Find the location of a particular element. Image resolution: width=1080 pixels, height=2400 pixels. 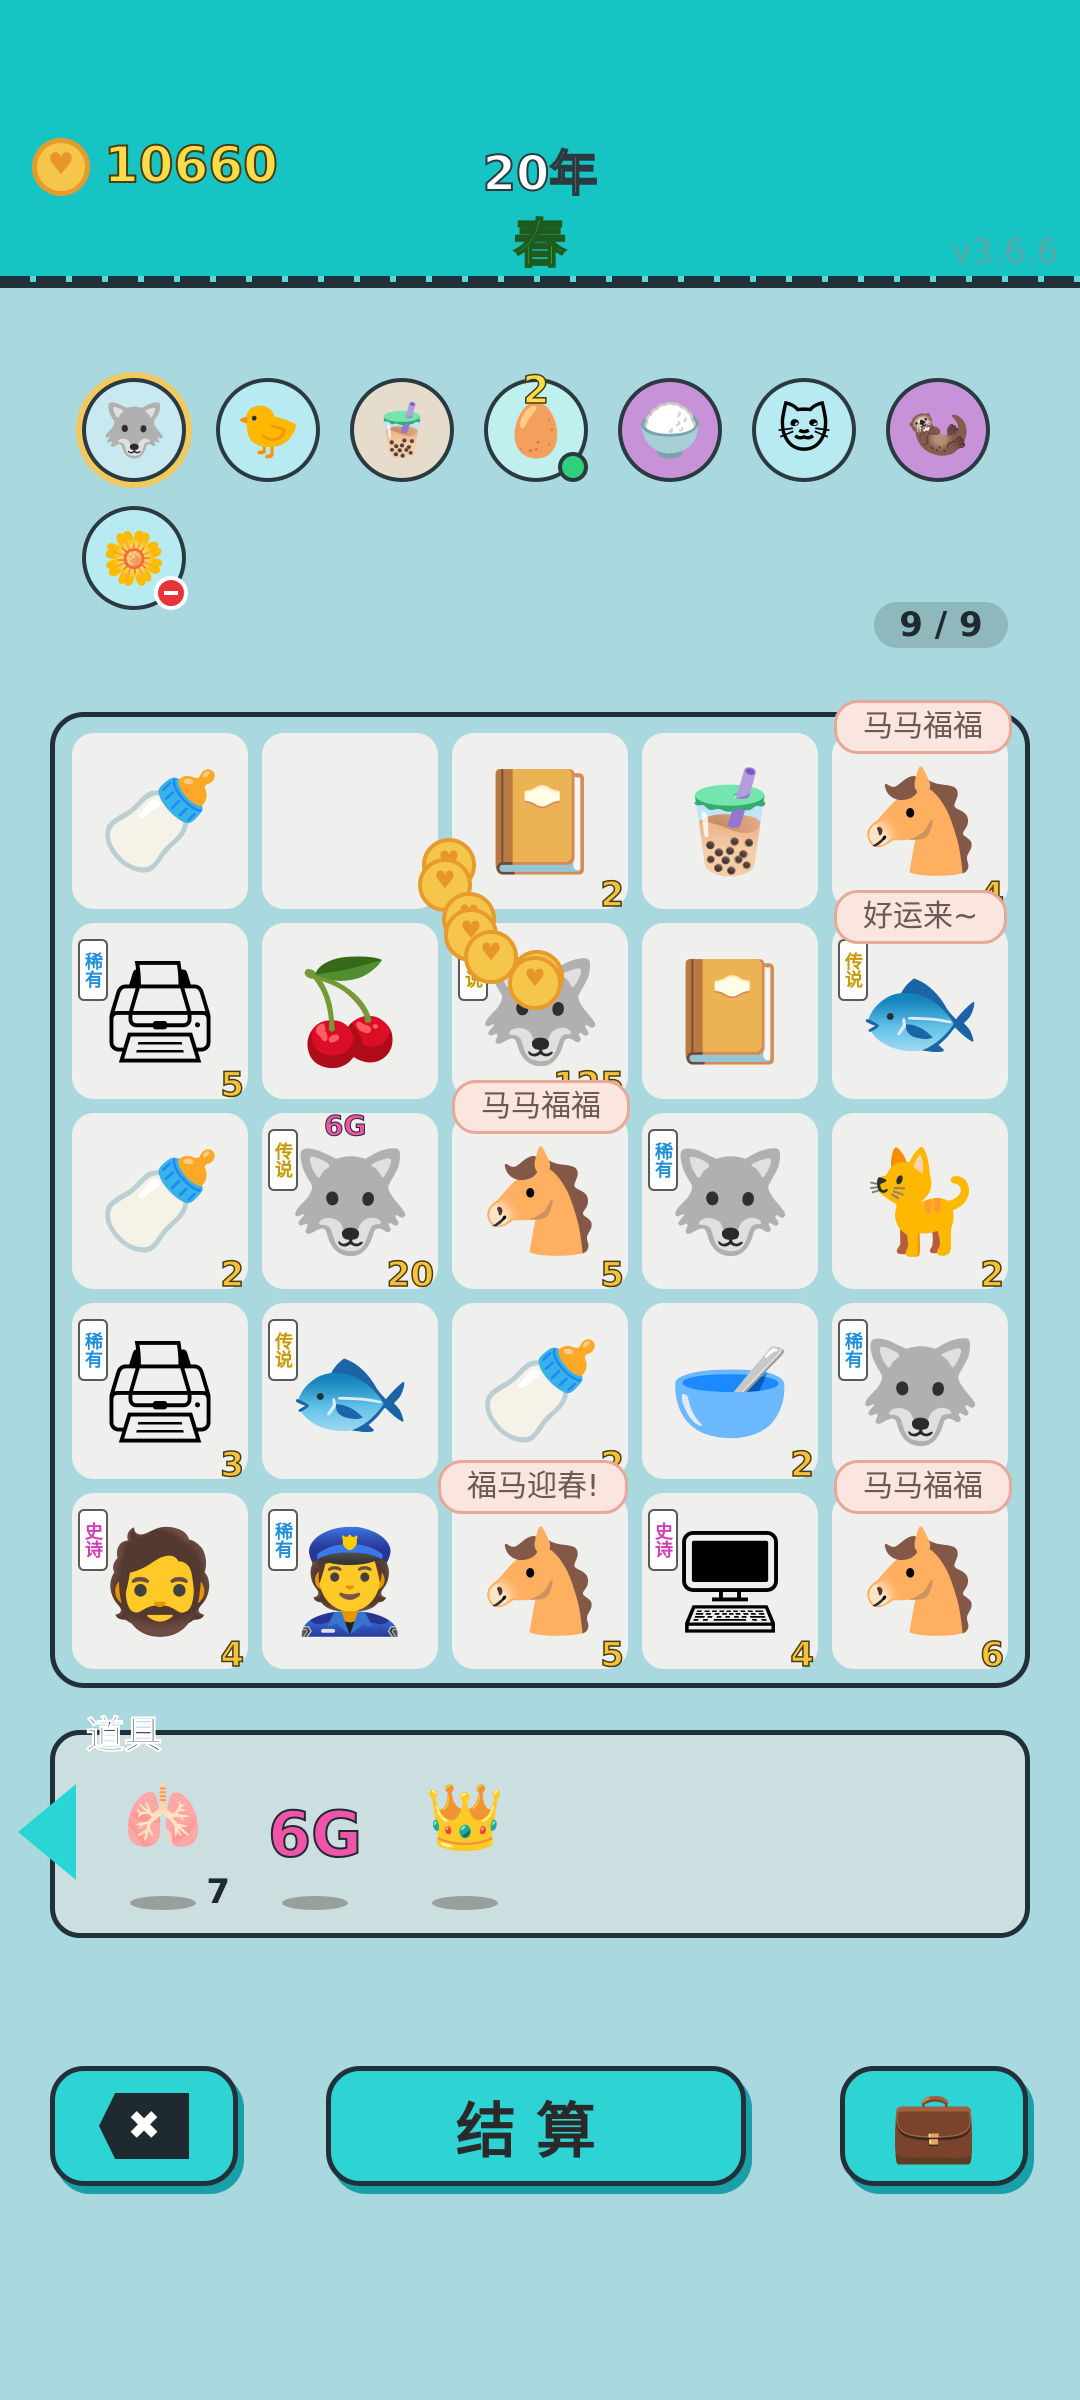

active-dot-icon is located at coordinates (573, 467).